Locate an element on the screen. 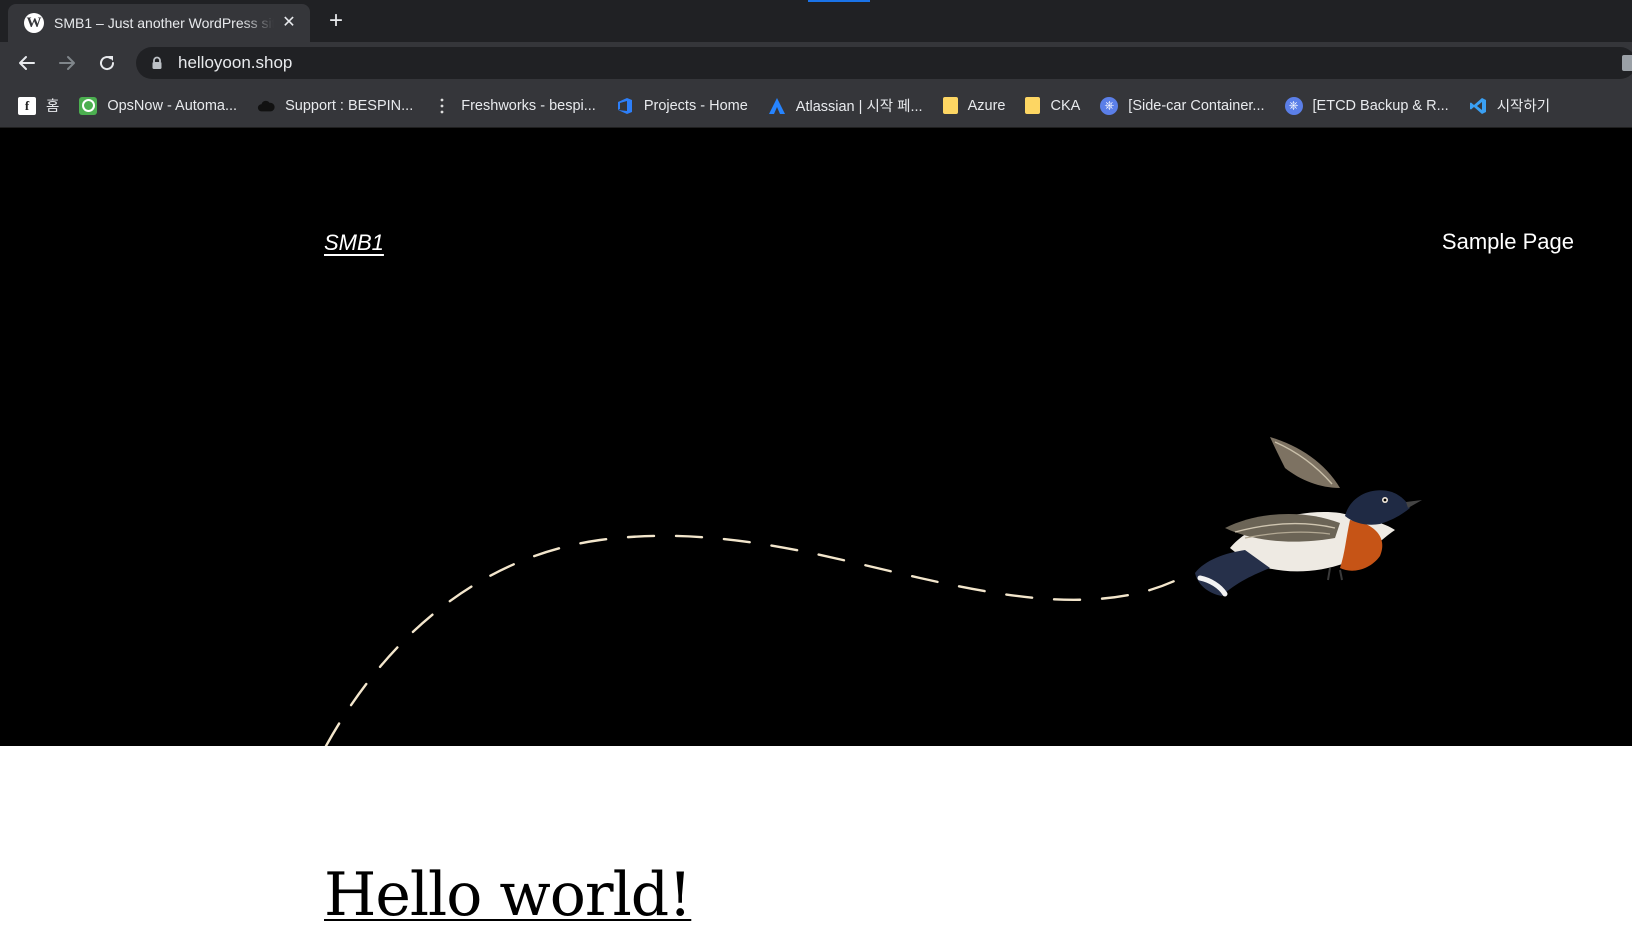  cloud-icon is located at coordinates (266, 106).